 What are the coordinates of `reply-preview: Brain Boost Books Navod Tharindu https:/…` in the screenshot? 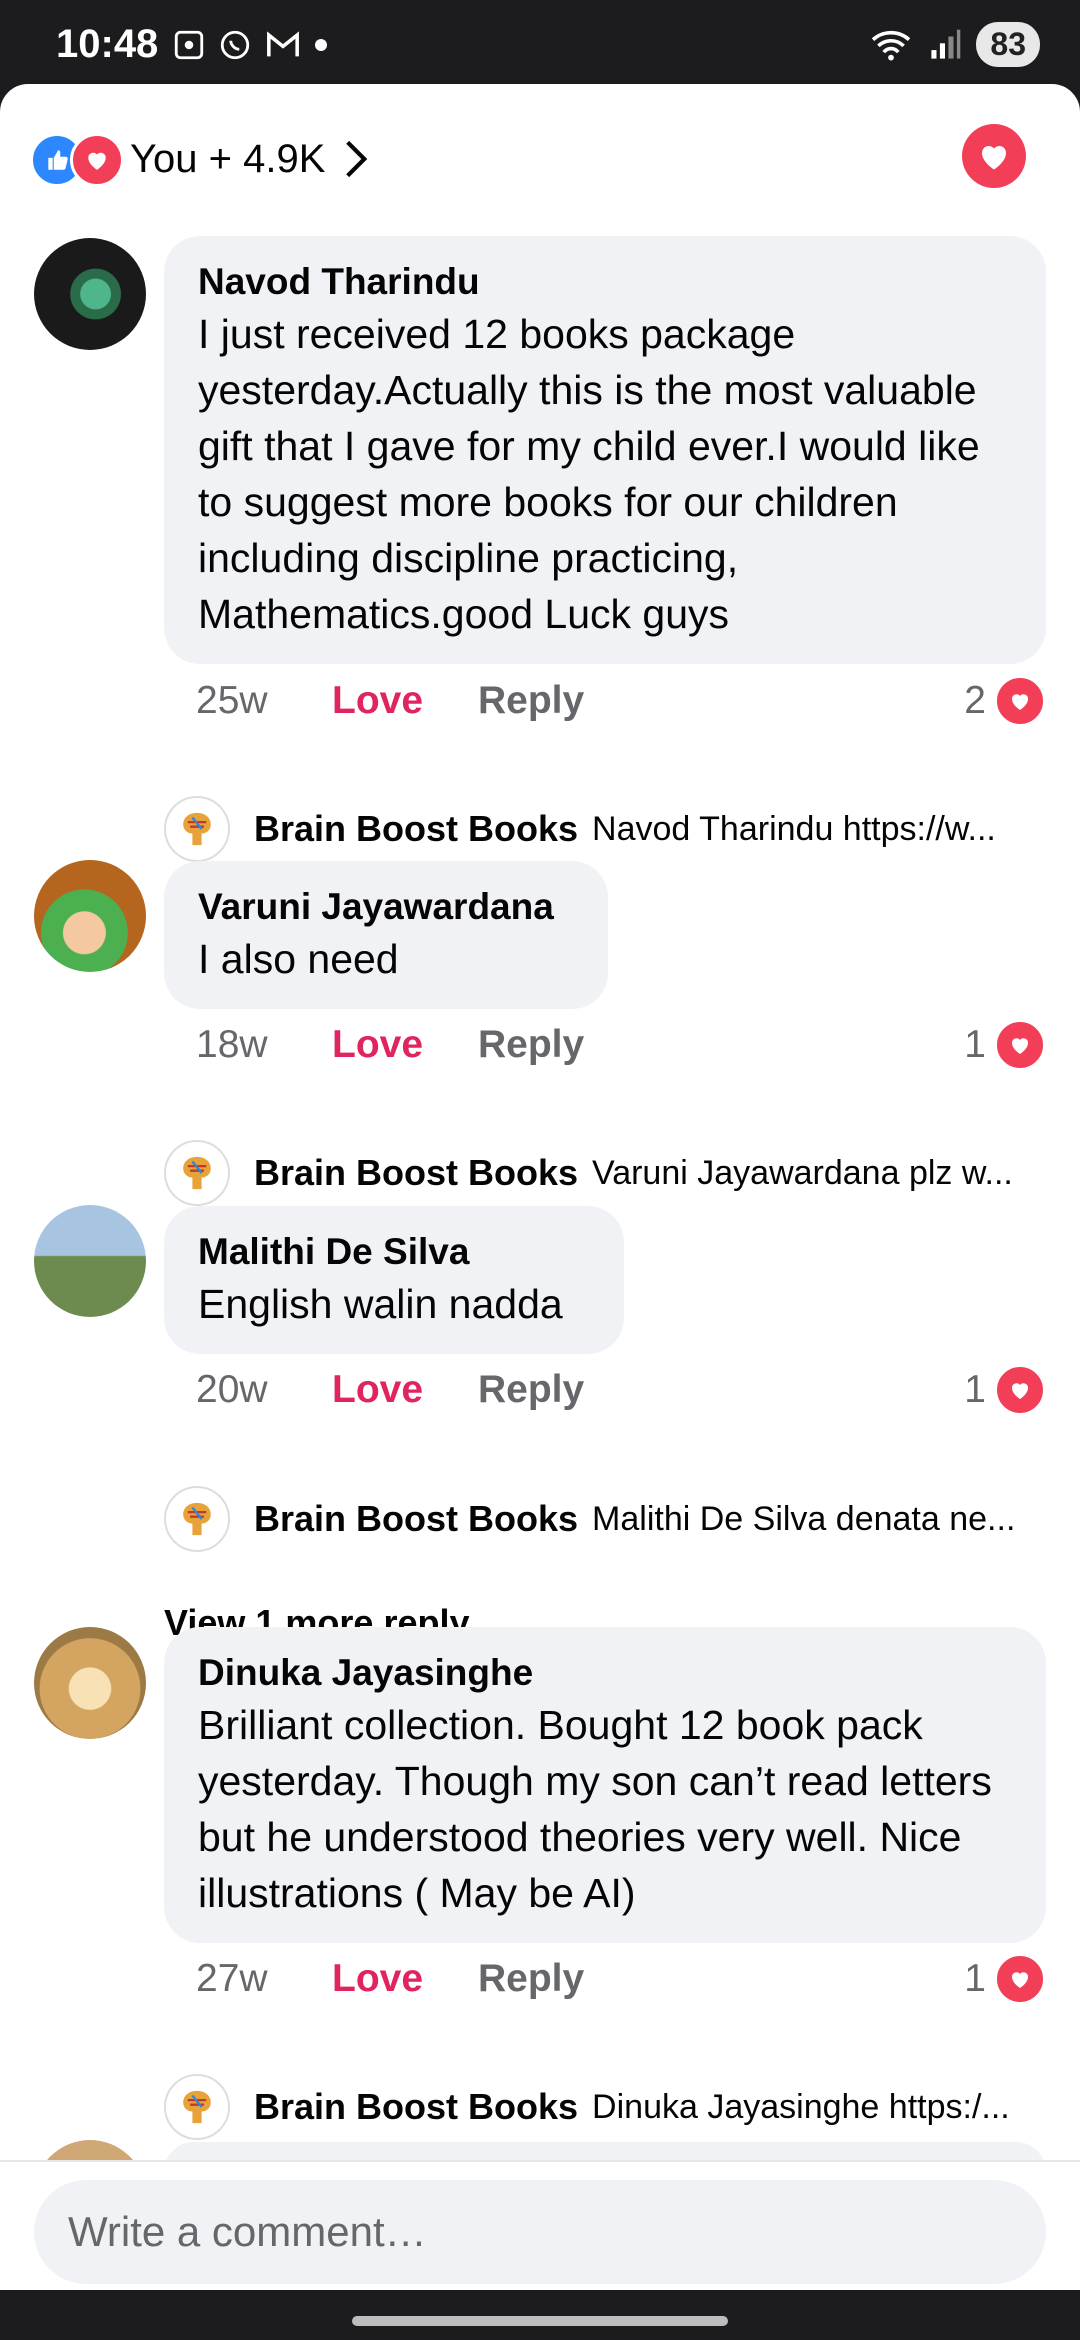 It's located at (604, 829).